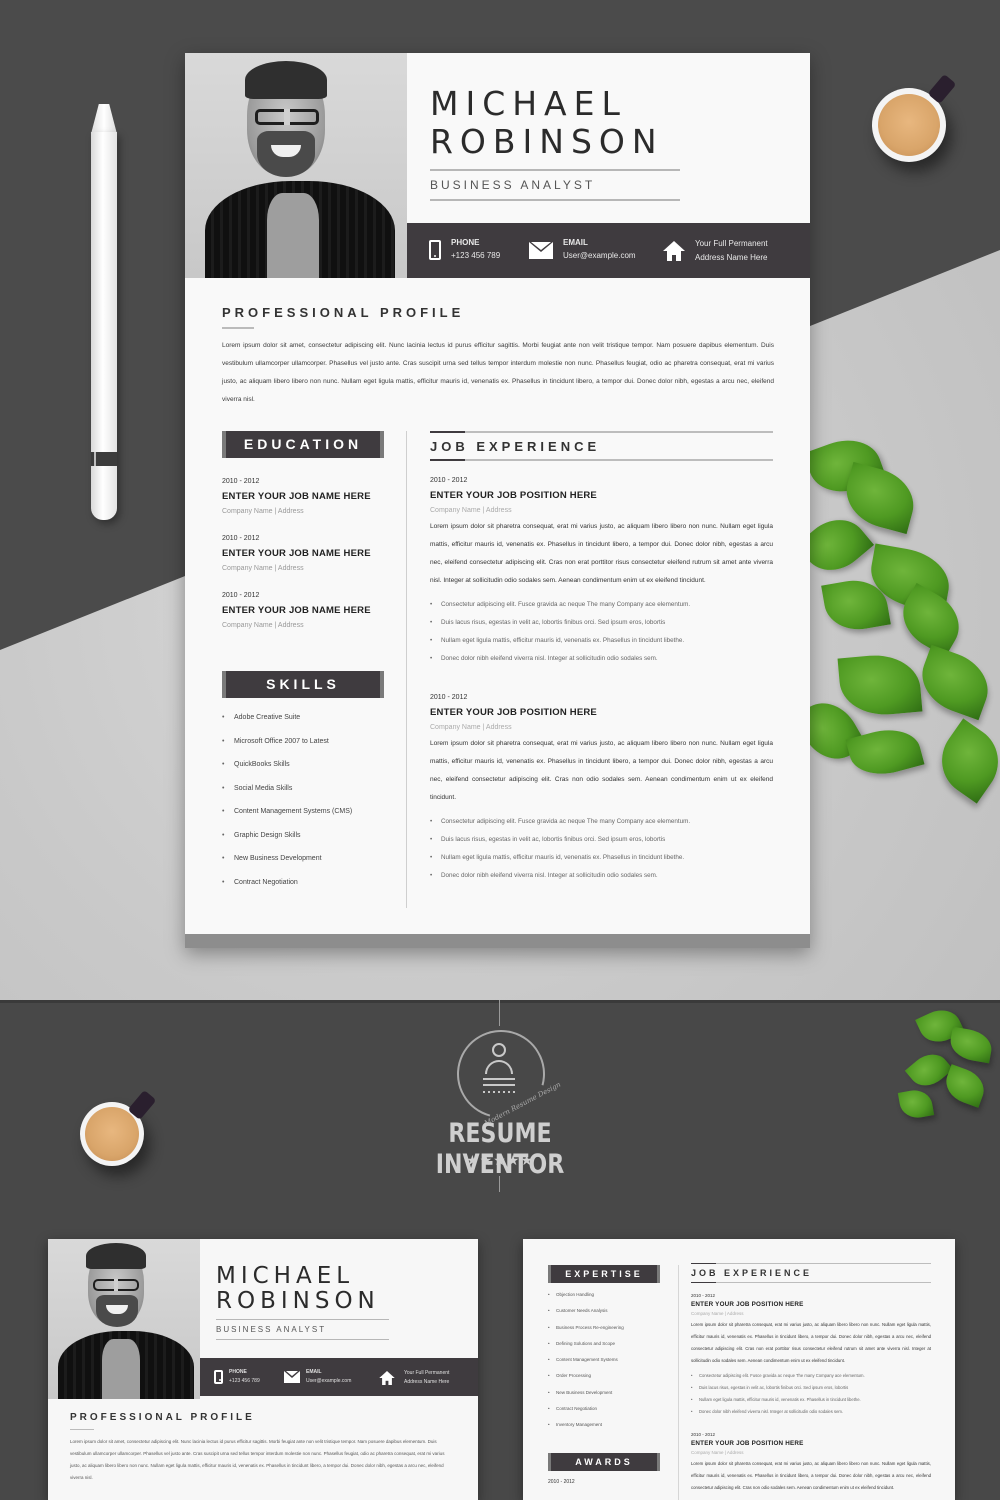 This screenshot has height=1500, width=1000. What do you see at coordinates (604, 1333) in the screenshot?
I see `expertise-item: Business Process Re-engineering` at bounding box center [604, 1333].